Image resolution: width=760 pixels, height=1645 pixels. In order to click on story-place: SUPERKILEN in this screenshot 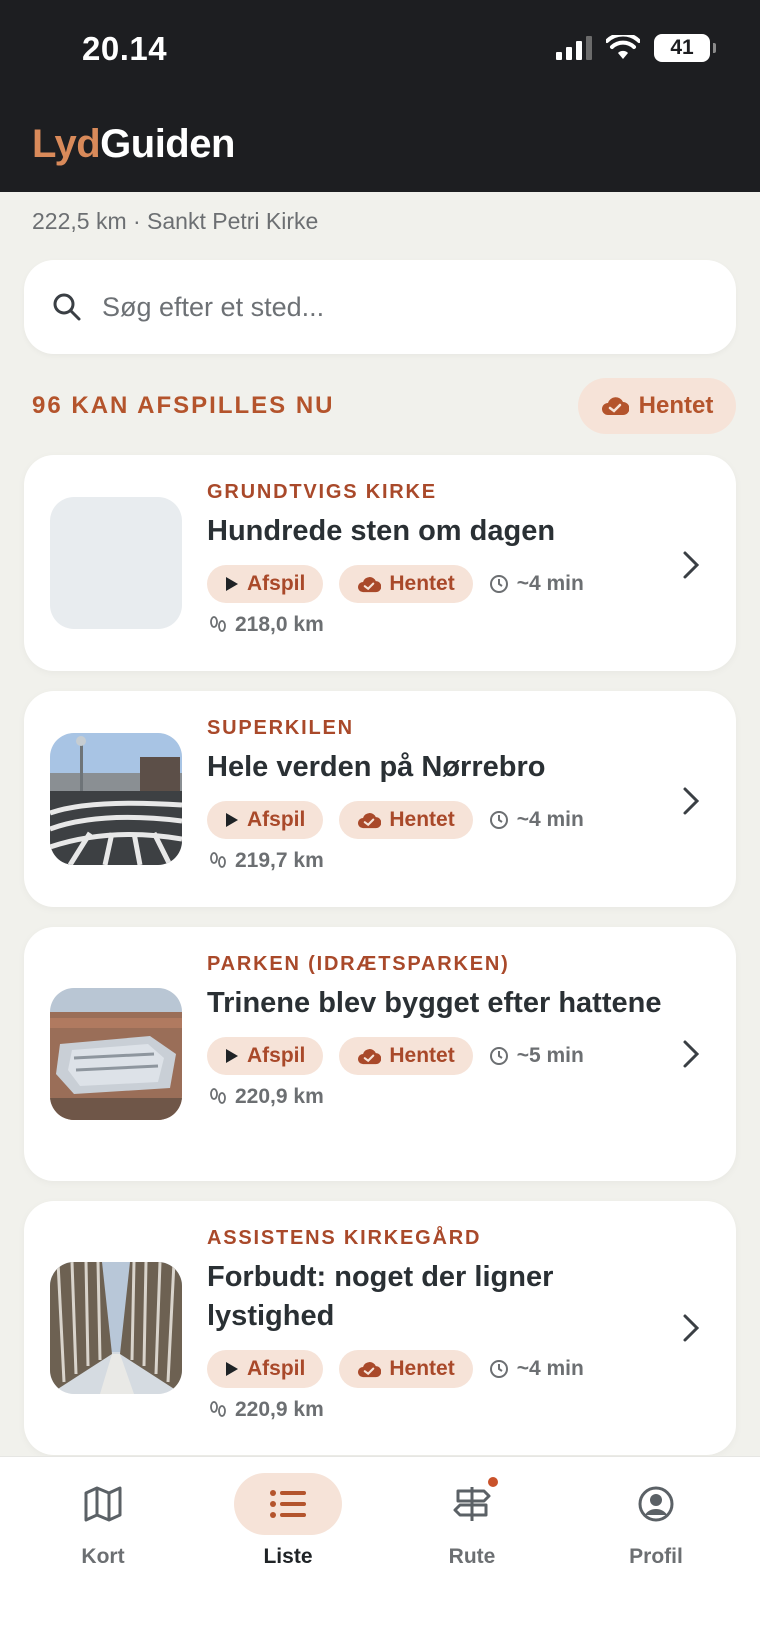, I will do `click(280, 728)`.